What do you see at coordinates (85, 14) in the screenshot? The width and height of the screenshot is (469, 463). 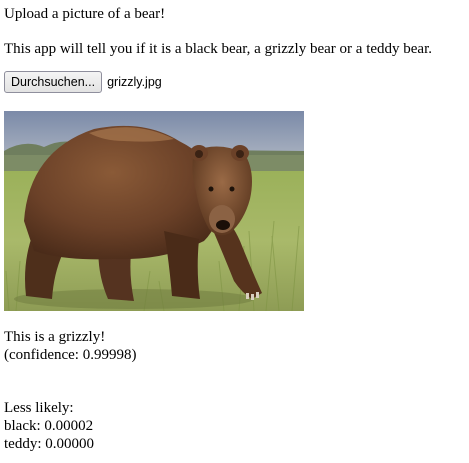 I see `page-title: Upload a picture of a bear!` at bounding box center [85, 14].